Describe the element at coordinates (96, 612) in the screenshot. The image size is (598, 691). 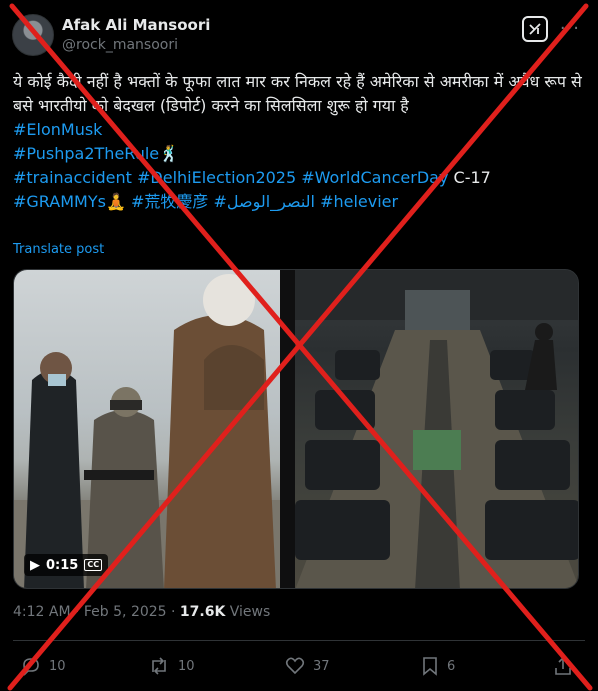
I see `post-timestamp: 4:12 AM · Feb 5, 2025 ·` at that location.